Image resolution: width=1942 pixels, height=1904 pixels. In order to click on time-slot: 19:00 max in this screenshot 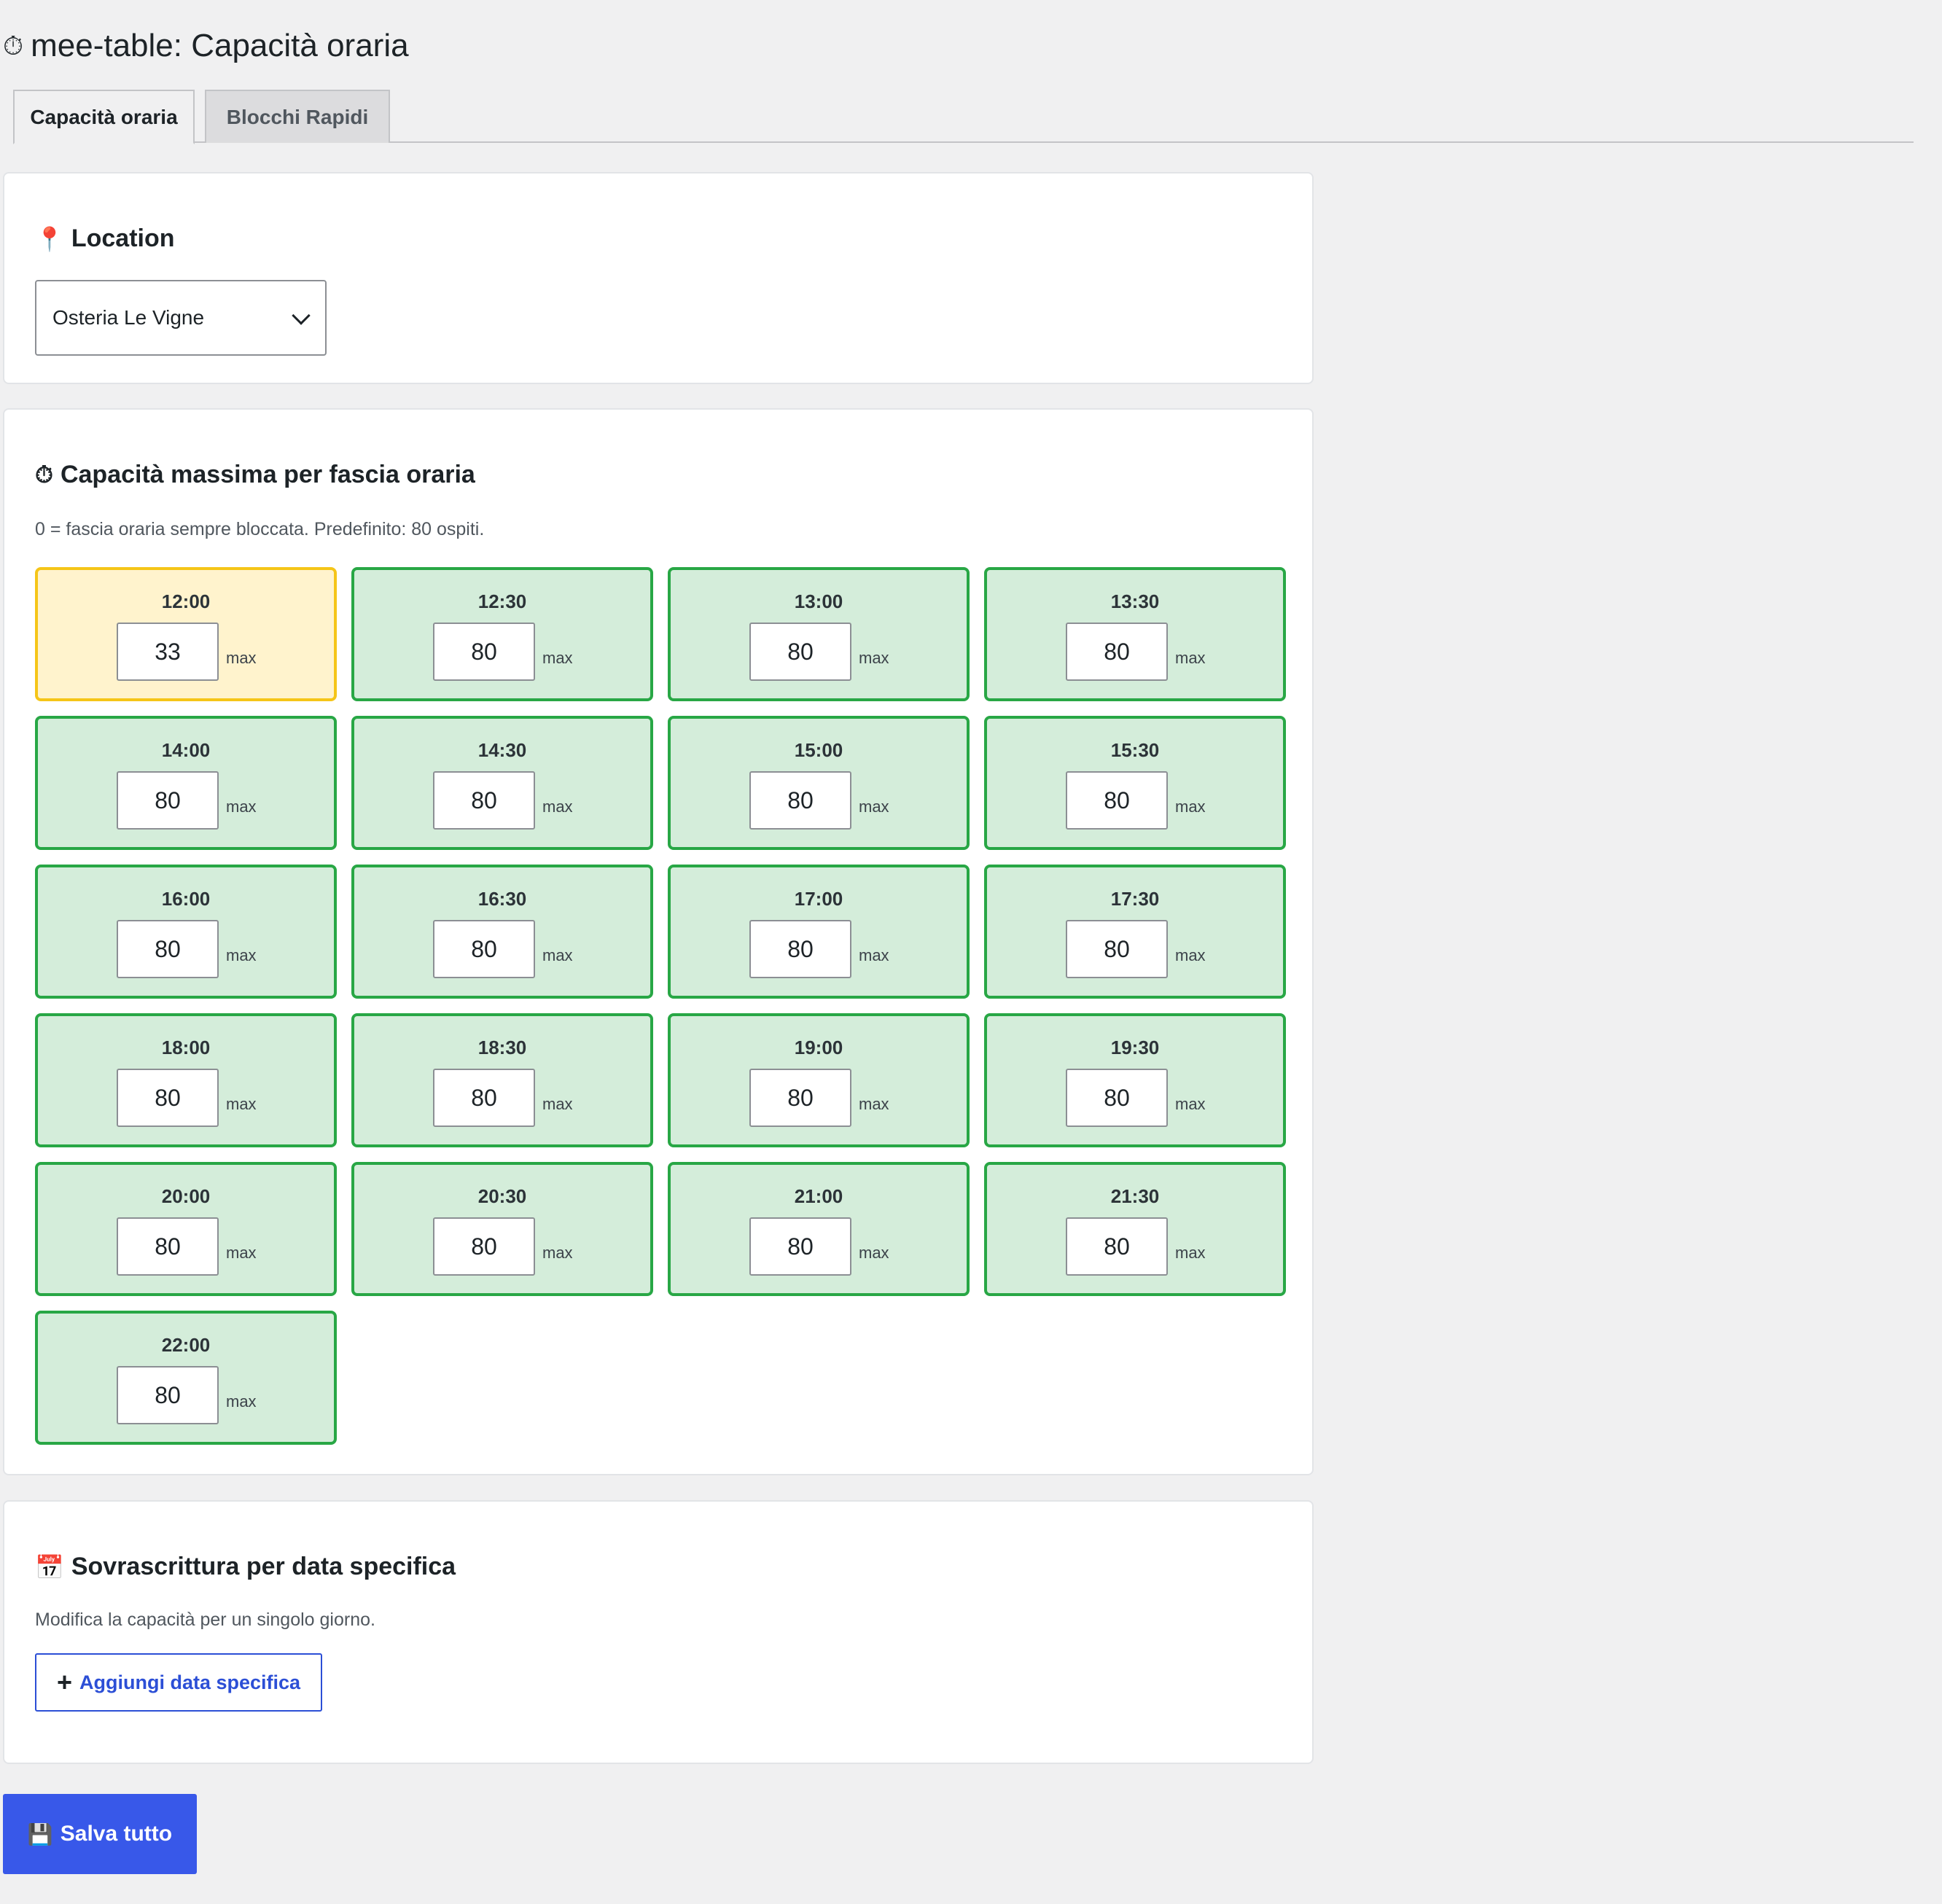, I will do `click(819, 1080)`.